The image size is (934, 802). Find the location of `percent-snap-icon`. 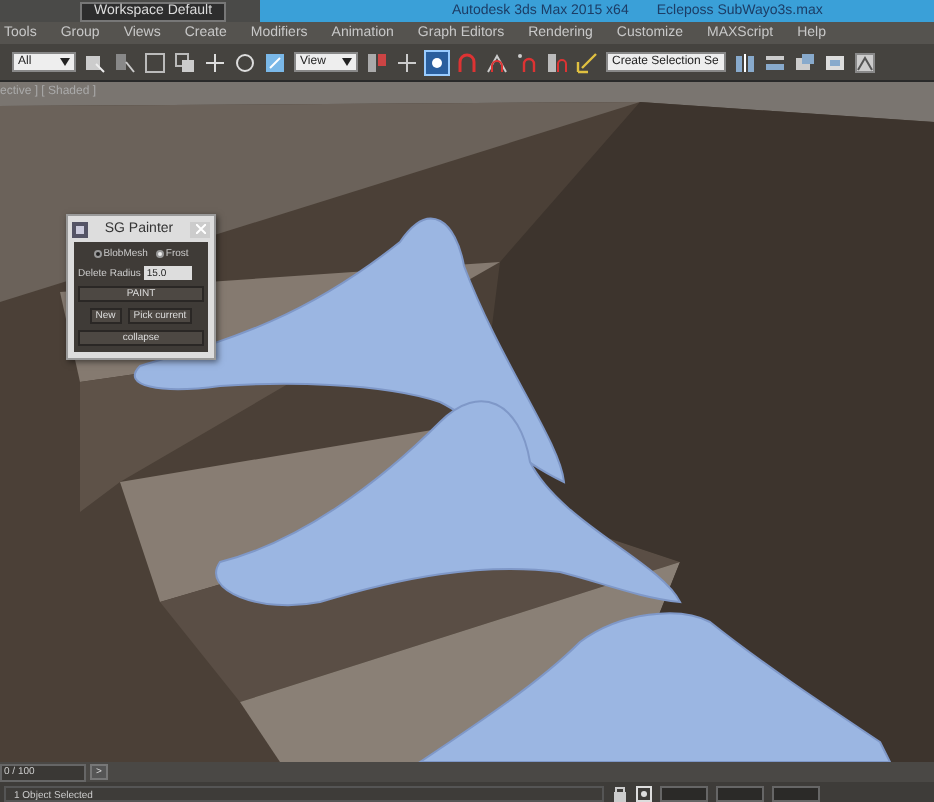

percent-snap-icon is located at coordinates (527, 62).